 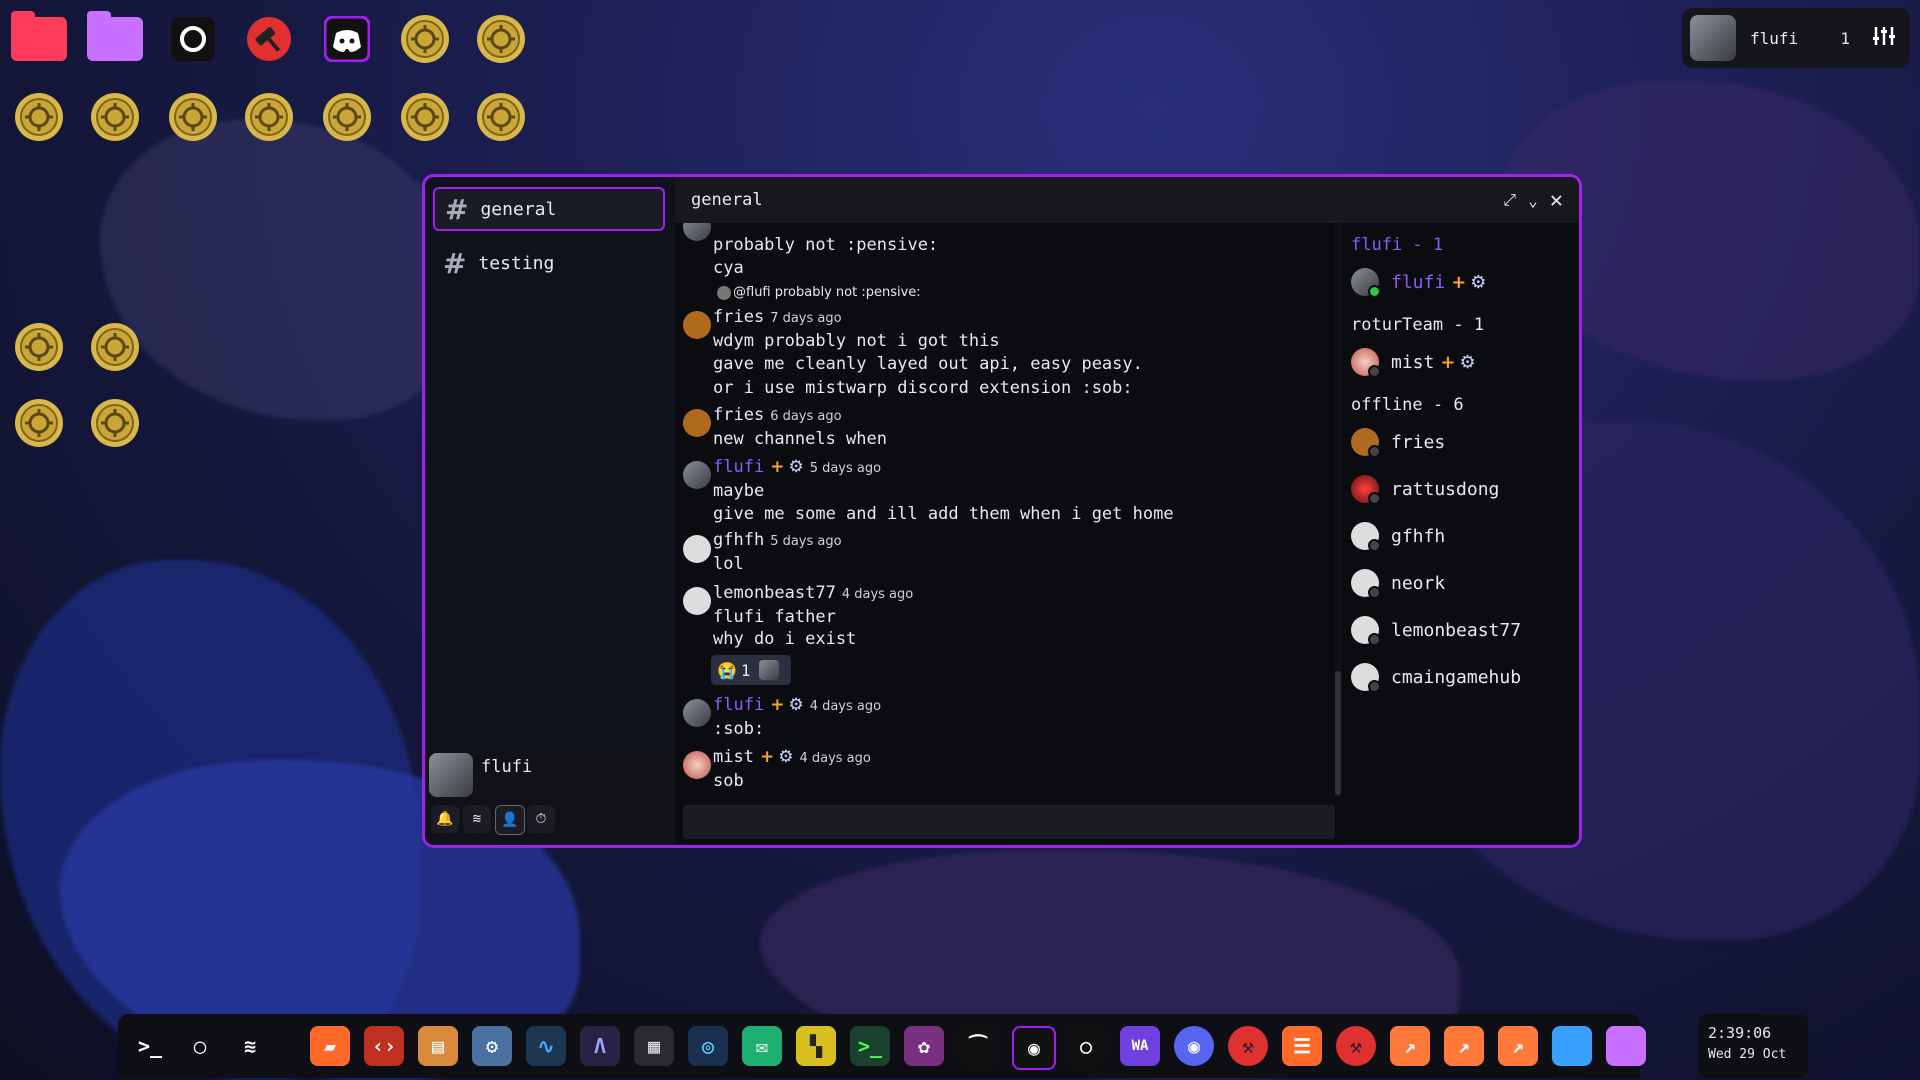 I want to click on ring-app-icon: ○, so click(x=1086, y=1046).